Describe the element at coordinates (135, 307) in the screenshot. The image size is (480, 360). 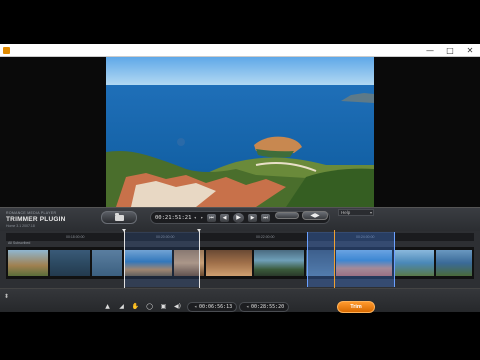
I see `hand-icon: ✋` at that location.